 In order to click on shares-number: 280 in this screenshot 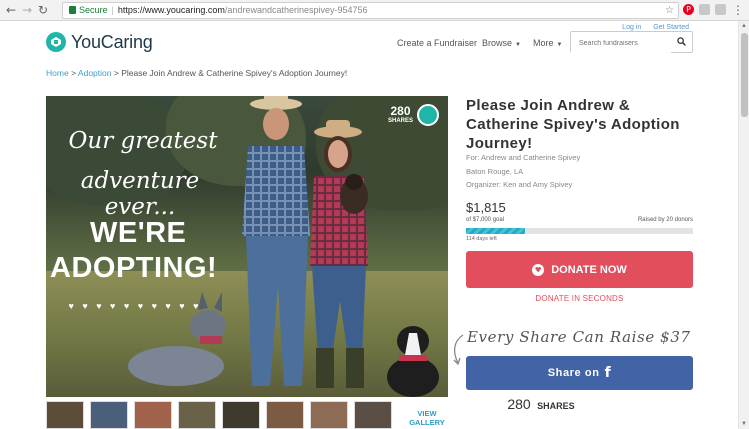, I will do `click(519, 404)`.